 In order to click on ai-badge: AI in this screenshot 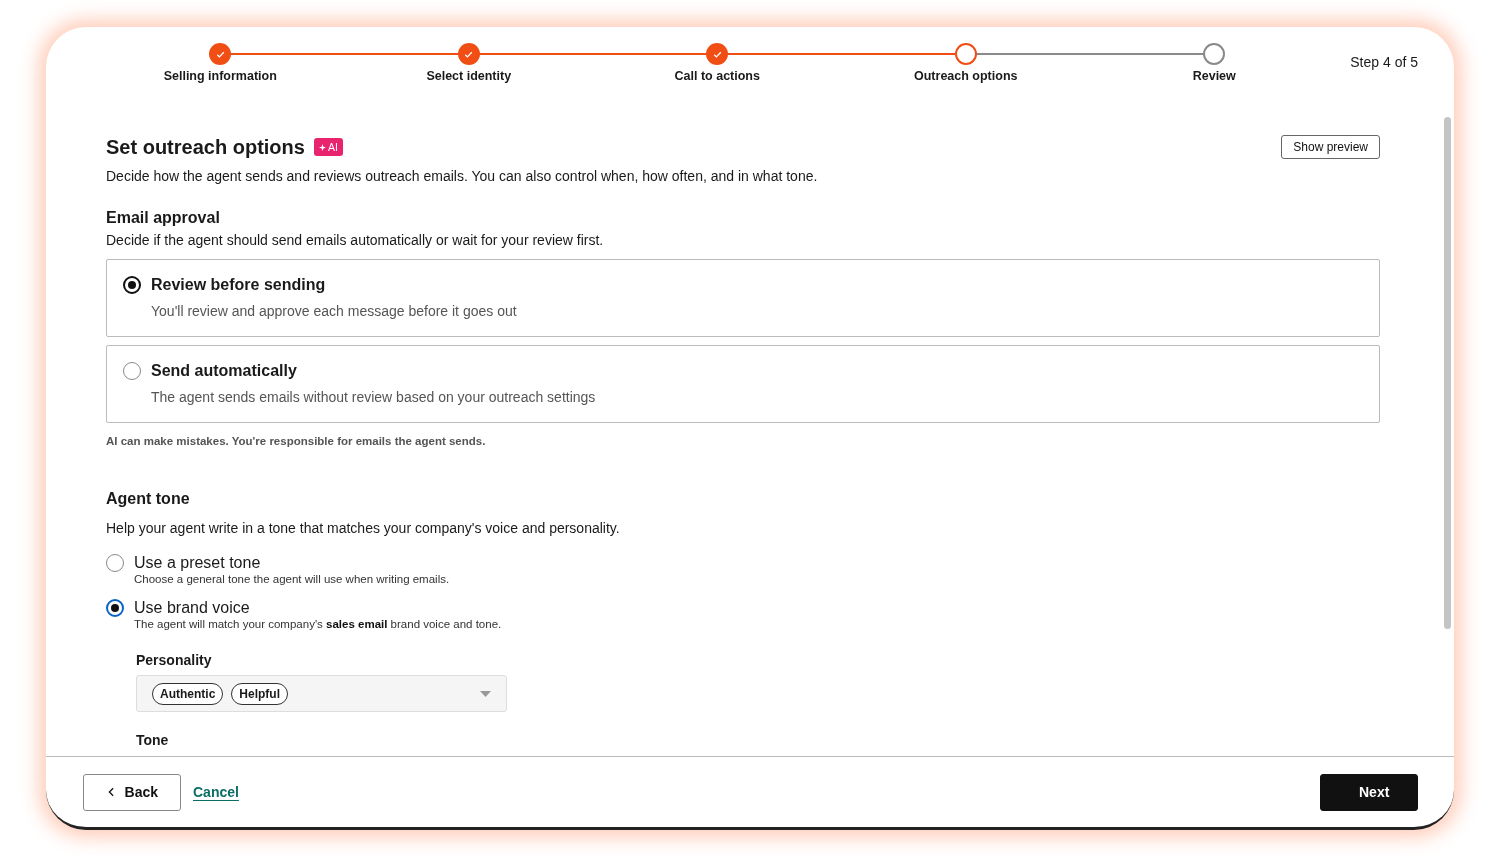, I will do `click(328, 147)`.